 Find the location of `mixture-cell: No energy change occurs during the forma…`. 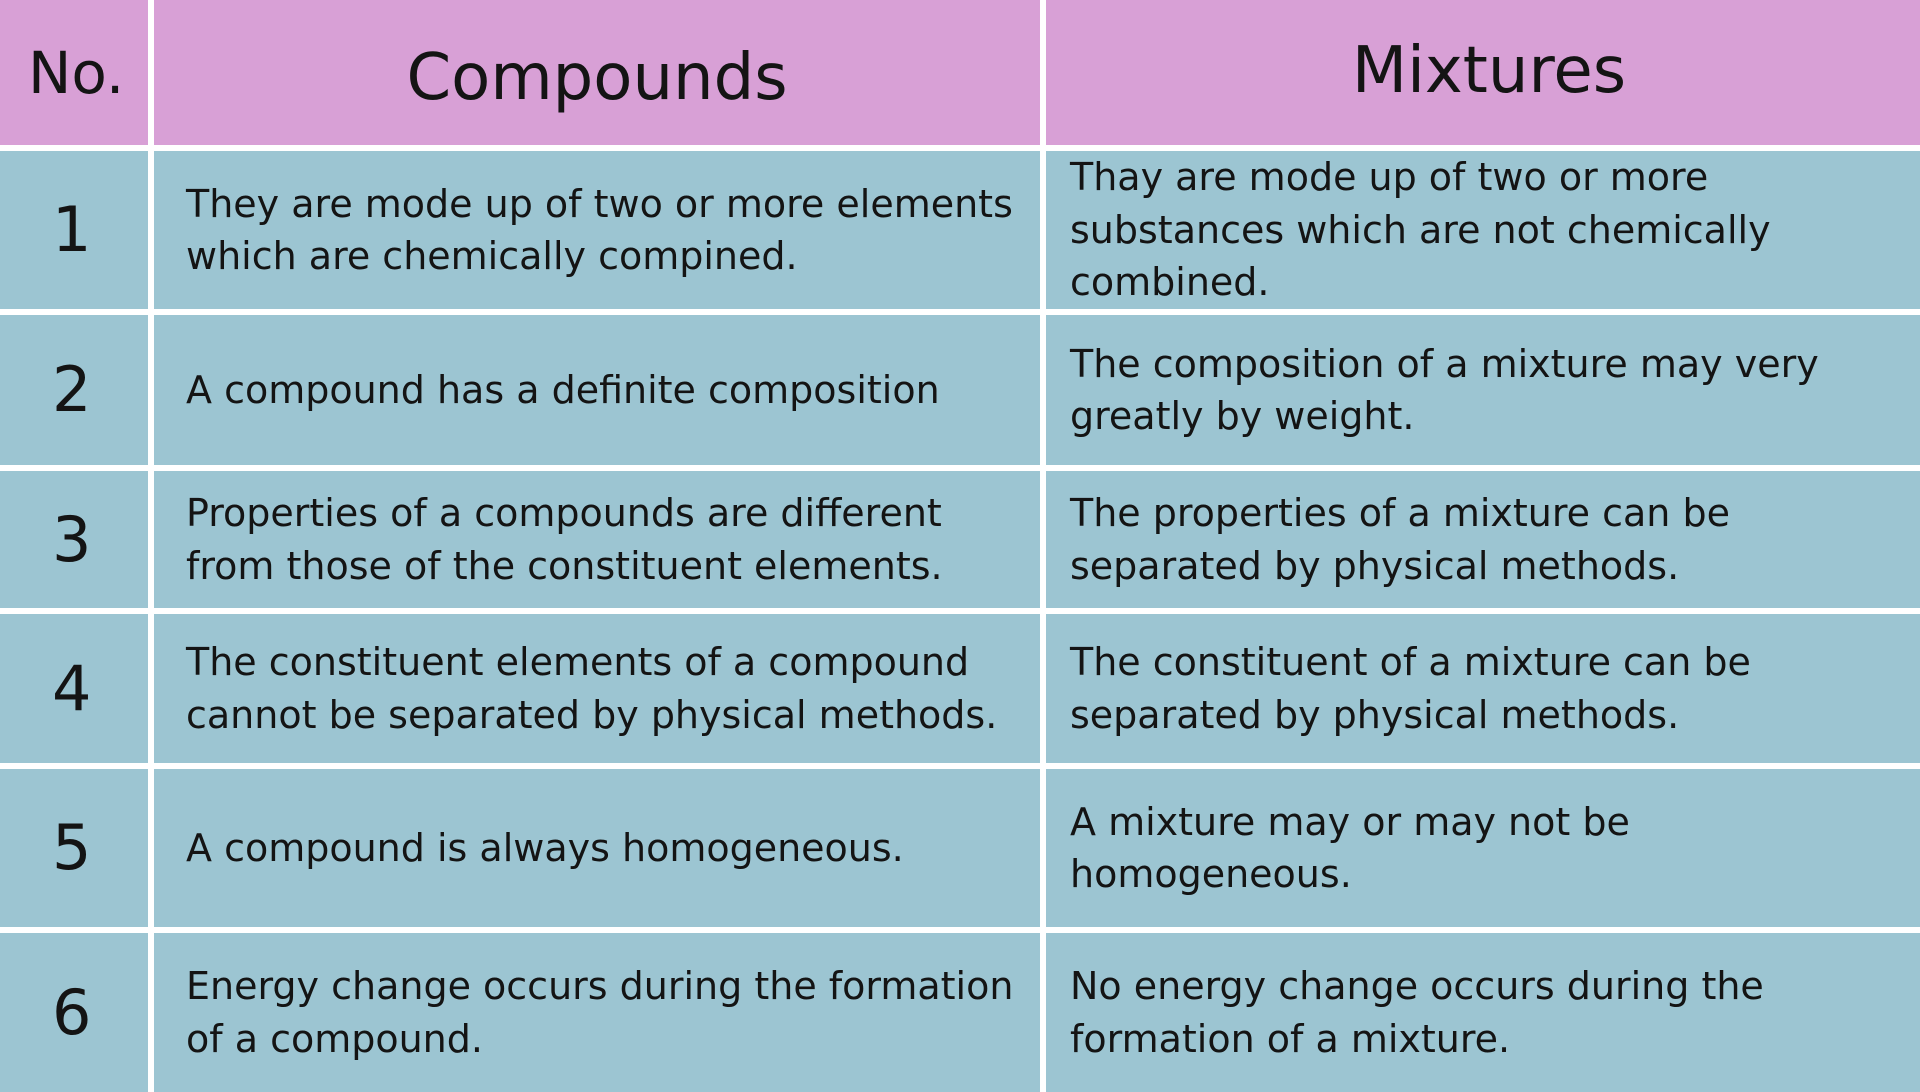

mixture-cell: No energy change occurs during the forma… is located at coordinates (1483, 1012).